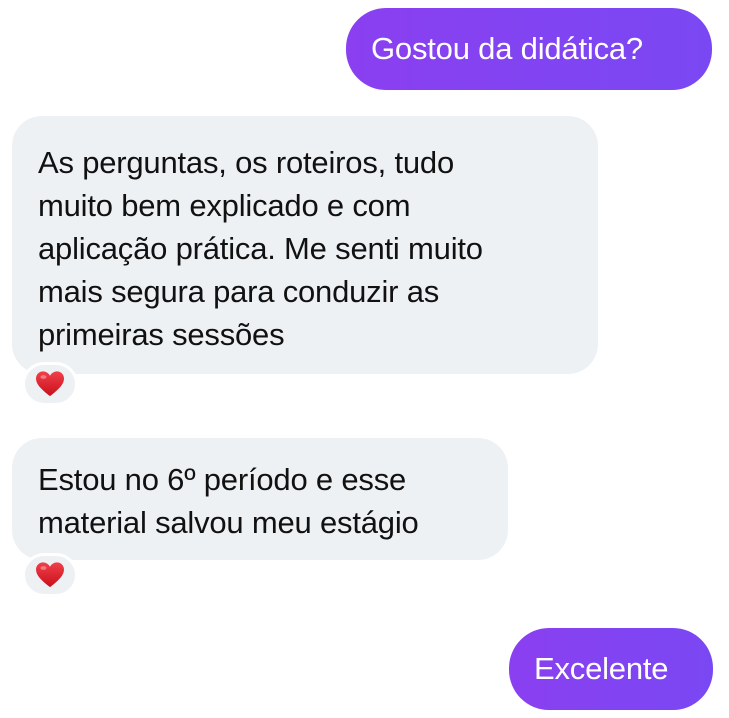  What do you see at coordinates (228, 522) in the screenshot?
I see `message-line: material salvou meu estágio` at bounding box center [228, 522].